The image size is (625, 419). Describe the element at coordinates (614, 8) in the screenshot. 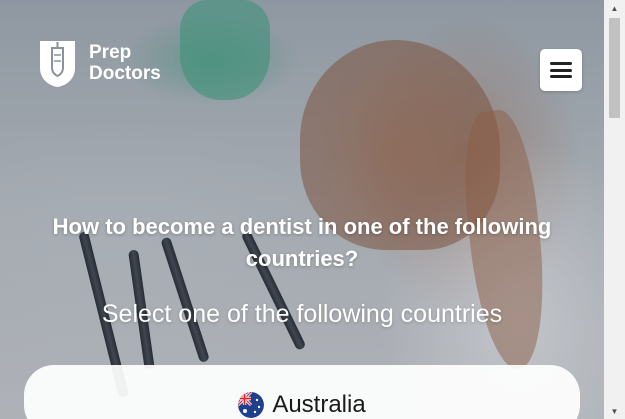

I see `scroll-up-arrow-icon: ▲` at that location.